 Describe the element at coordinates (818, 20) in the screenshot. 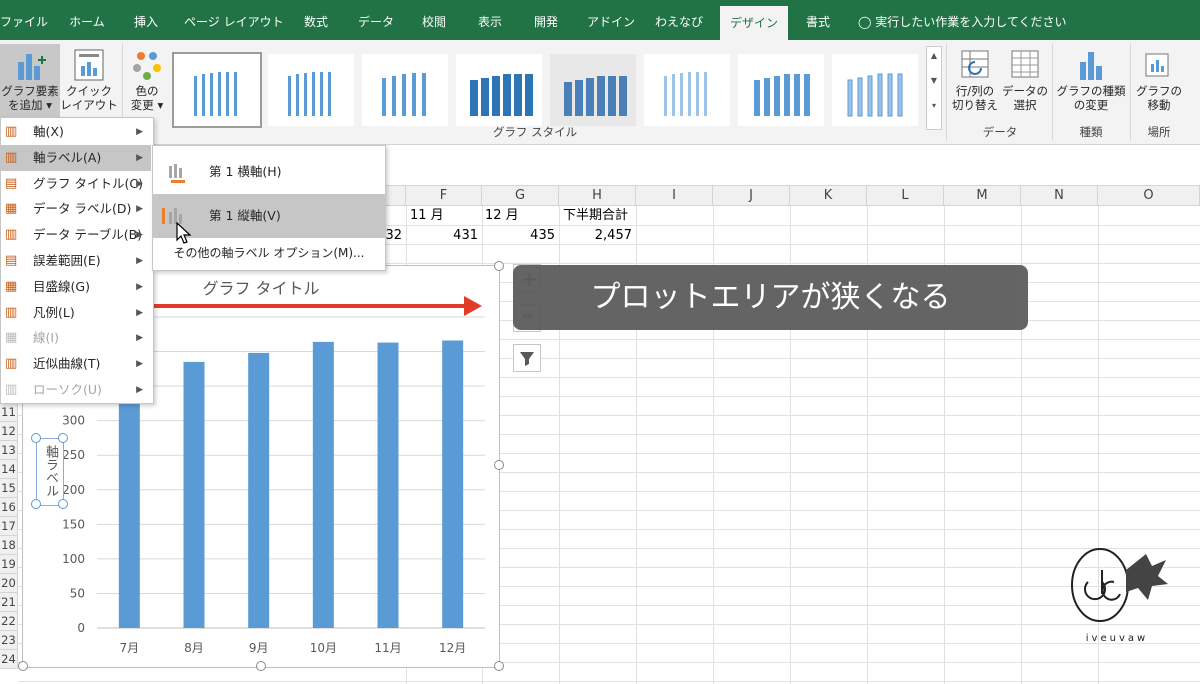

I see `tab-format: 書式` at that location.